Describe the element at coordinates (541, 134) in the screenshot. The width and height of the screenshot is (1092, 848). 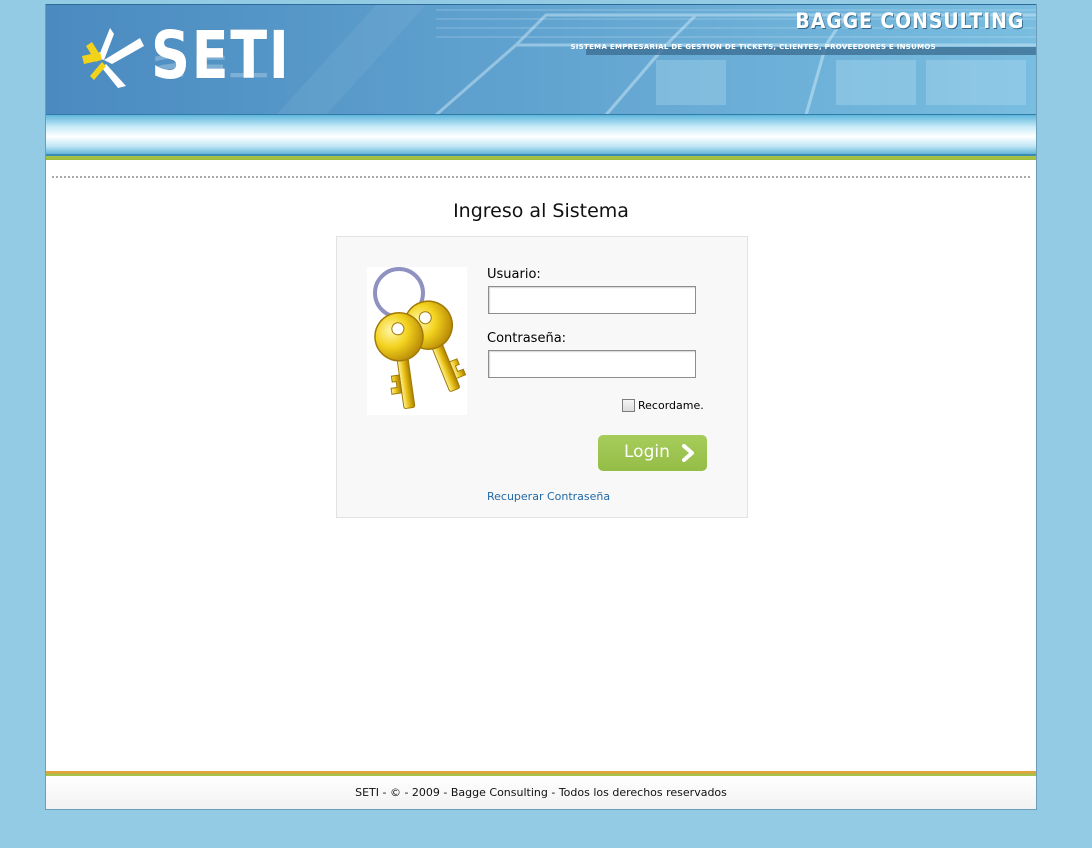
I see `navigation-bar` at that location.